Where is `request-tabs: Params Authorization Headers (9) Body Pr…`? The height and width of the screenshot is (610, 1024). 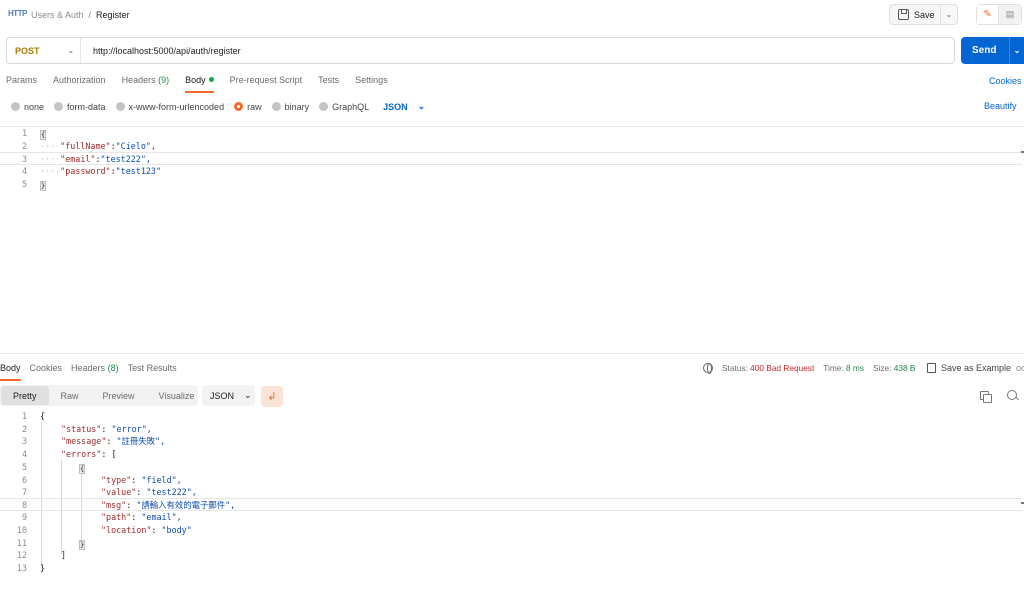 request-tabs: Params Authorization Headers (9) Body Pr… is located at coordinates (205, 84).